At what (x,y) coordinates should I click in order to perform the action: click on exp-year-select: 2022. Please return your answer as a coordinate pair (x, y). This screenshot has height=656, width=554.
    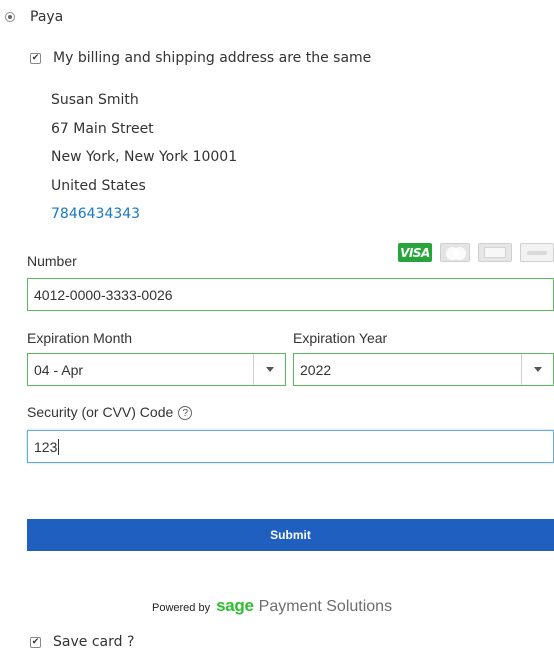
    Looking at the image, I should click on (423, 369).